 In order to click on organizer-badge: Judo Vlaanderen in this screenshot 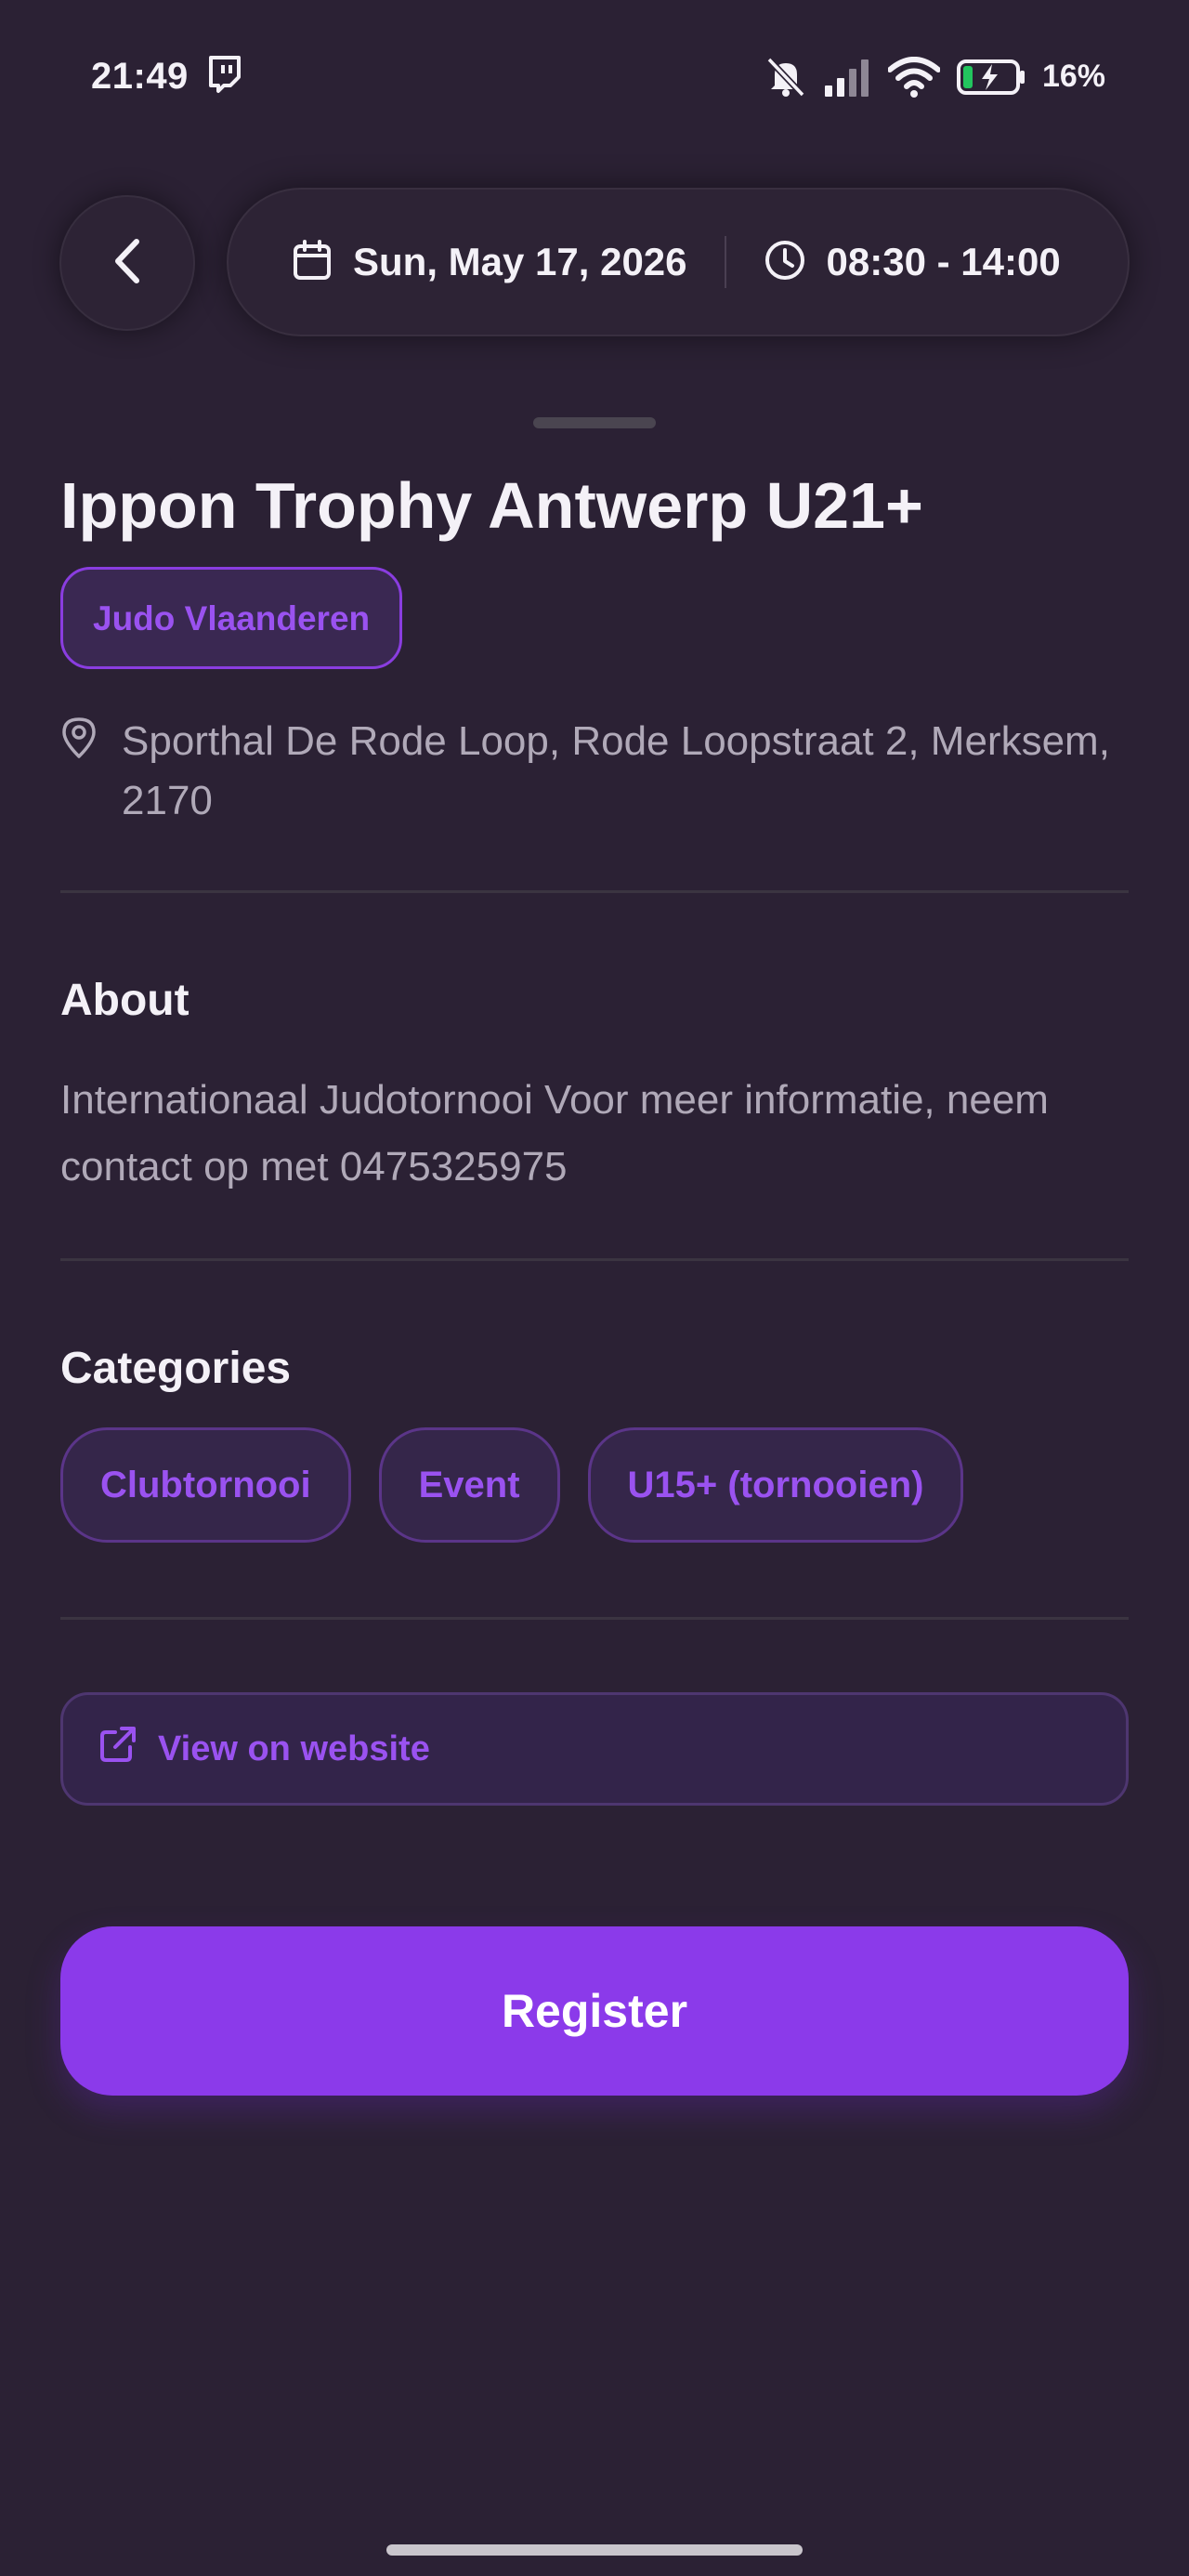, I will do `click(232, 618)`.